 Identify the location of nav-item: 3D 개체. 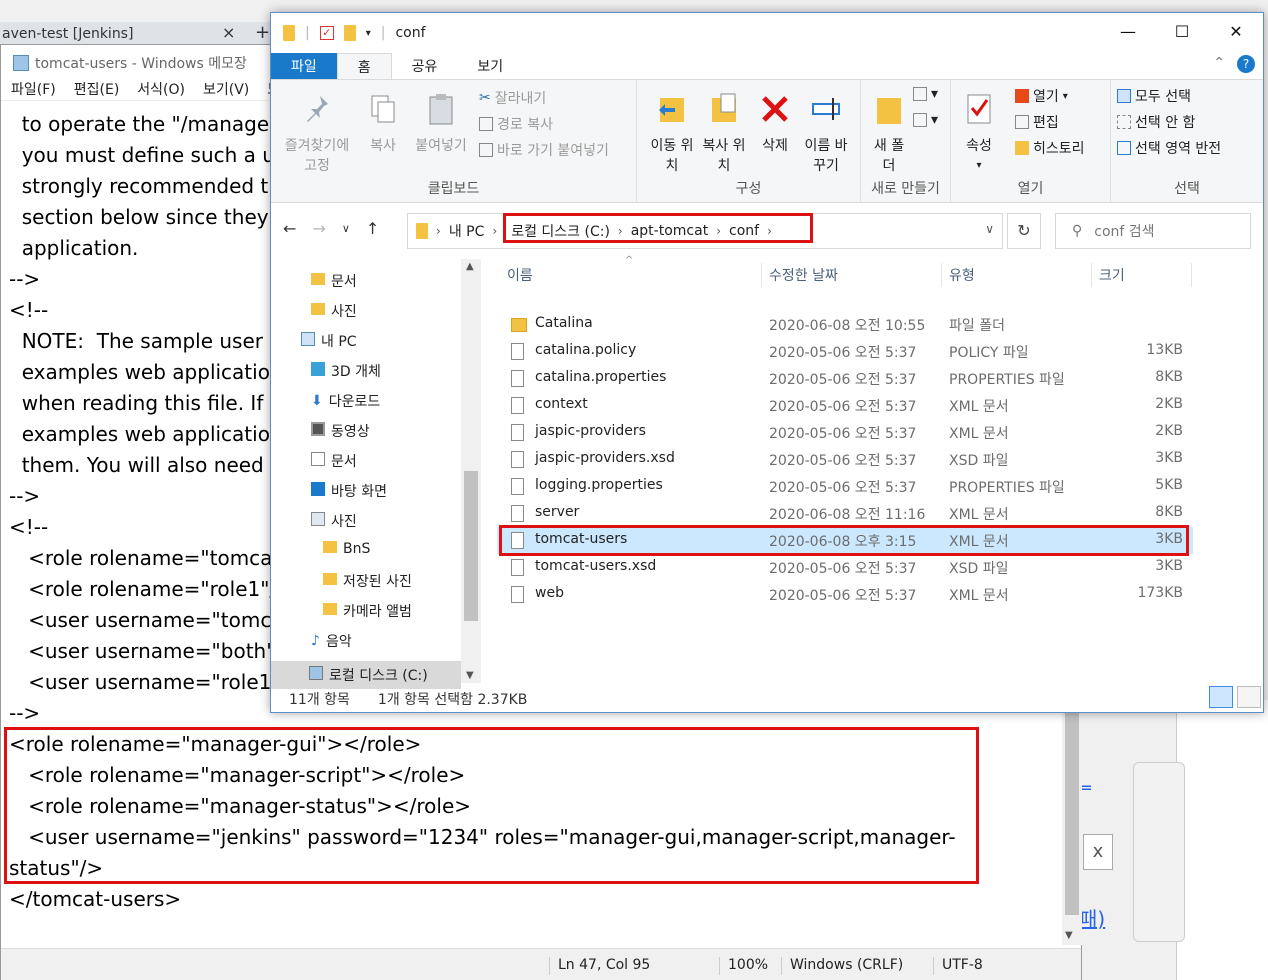
(346, 371).